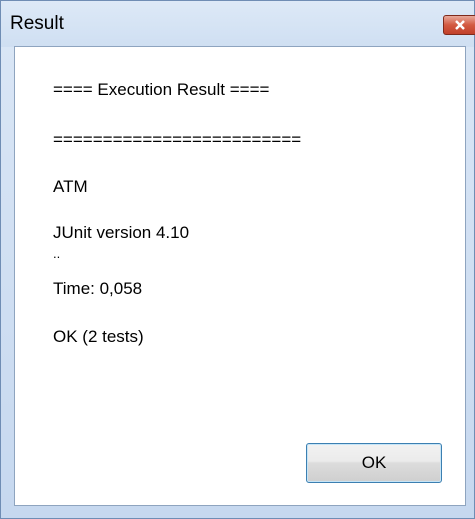 The height and width of the screenshot is (519, 475). What do you see at coordinates (161, 89) in the screenshot?
I see `result-header-line: ==== Execution Result ====` at bounding box center [161, 89].